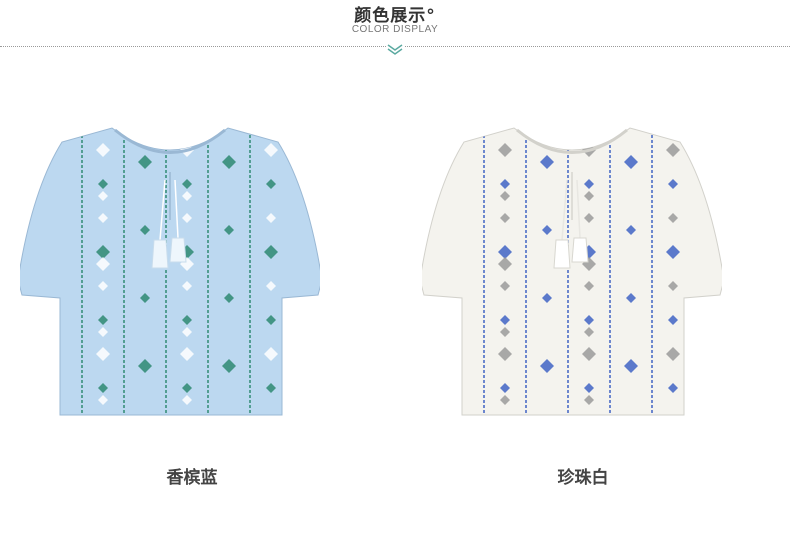  I want to click on product-label-blue: 香槟蓝, so click(192, 478).